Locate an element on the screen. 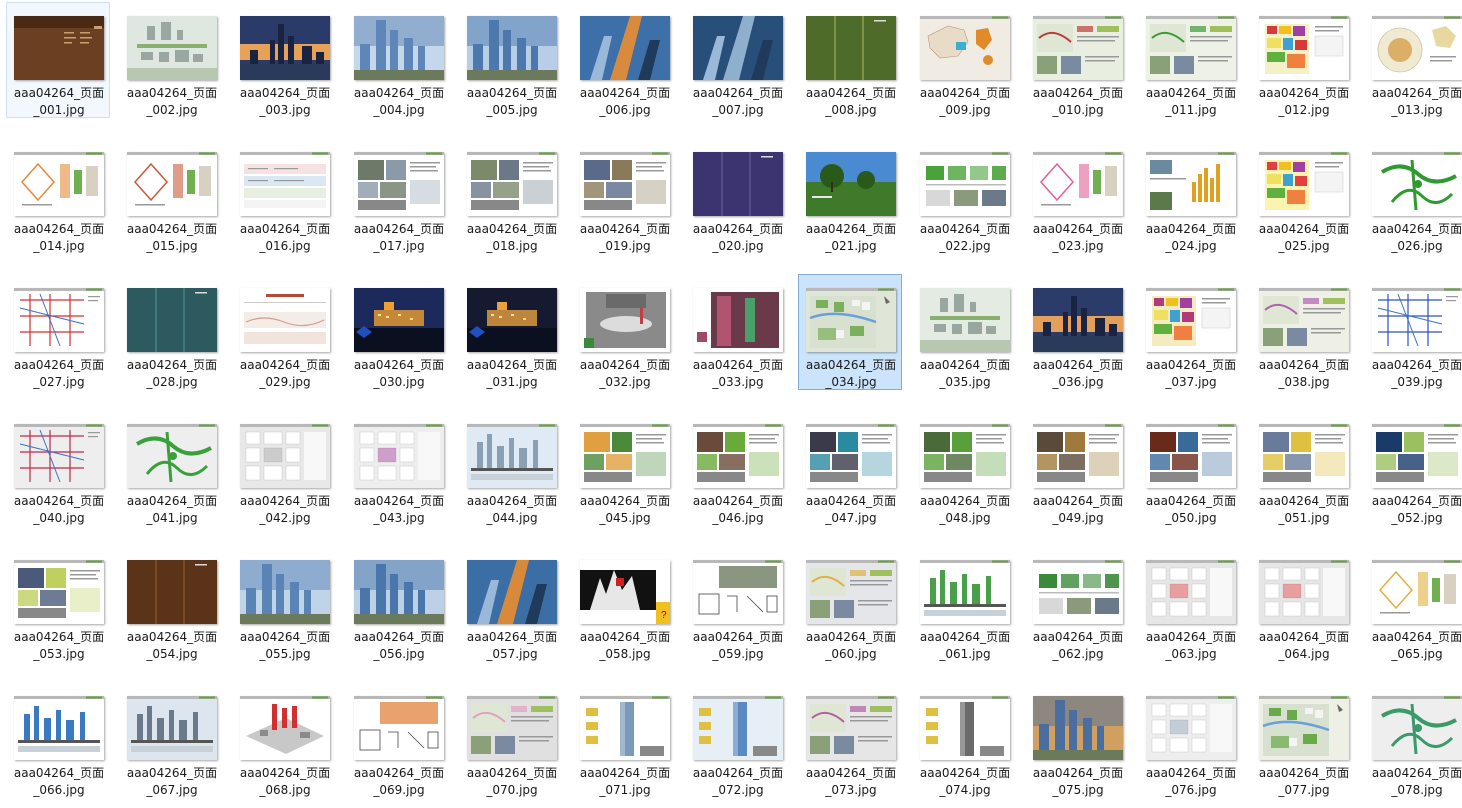 The width and height of the screenshot is (1462, 808). file-name-label: aaa04264_页面 _042.jpg is located at coordinates (285, 510).